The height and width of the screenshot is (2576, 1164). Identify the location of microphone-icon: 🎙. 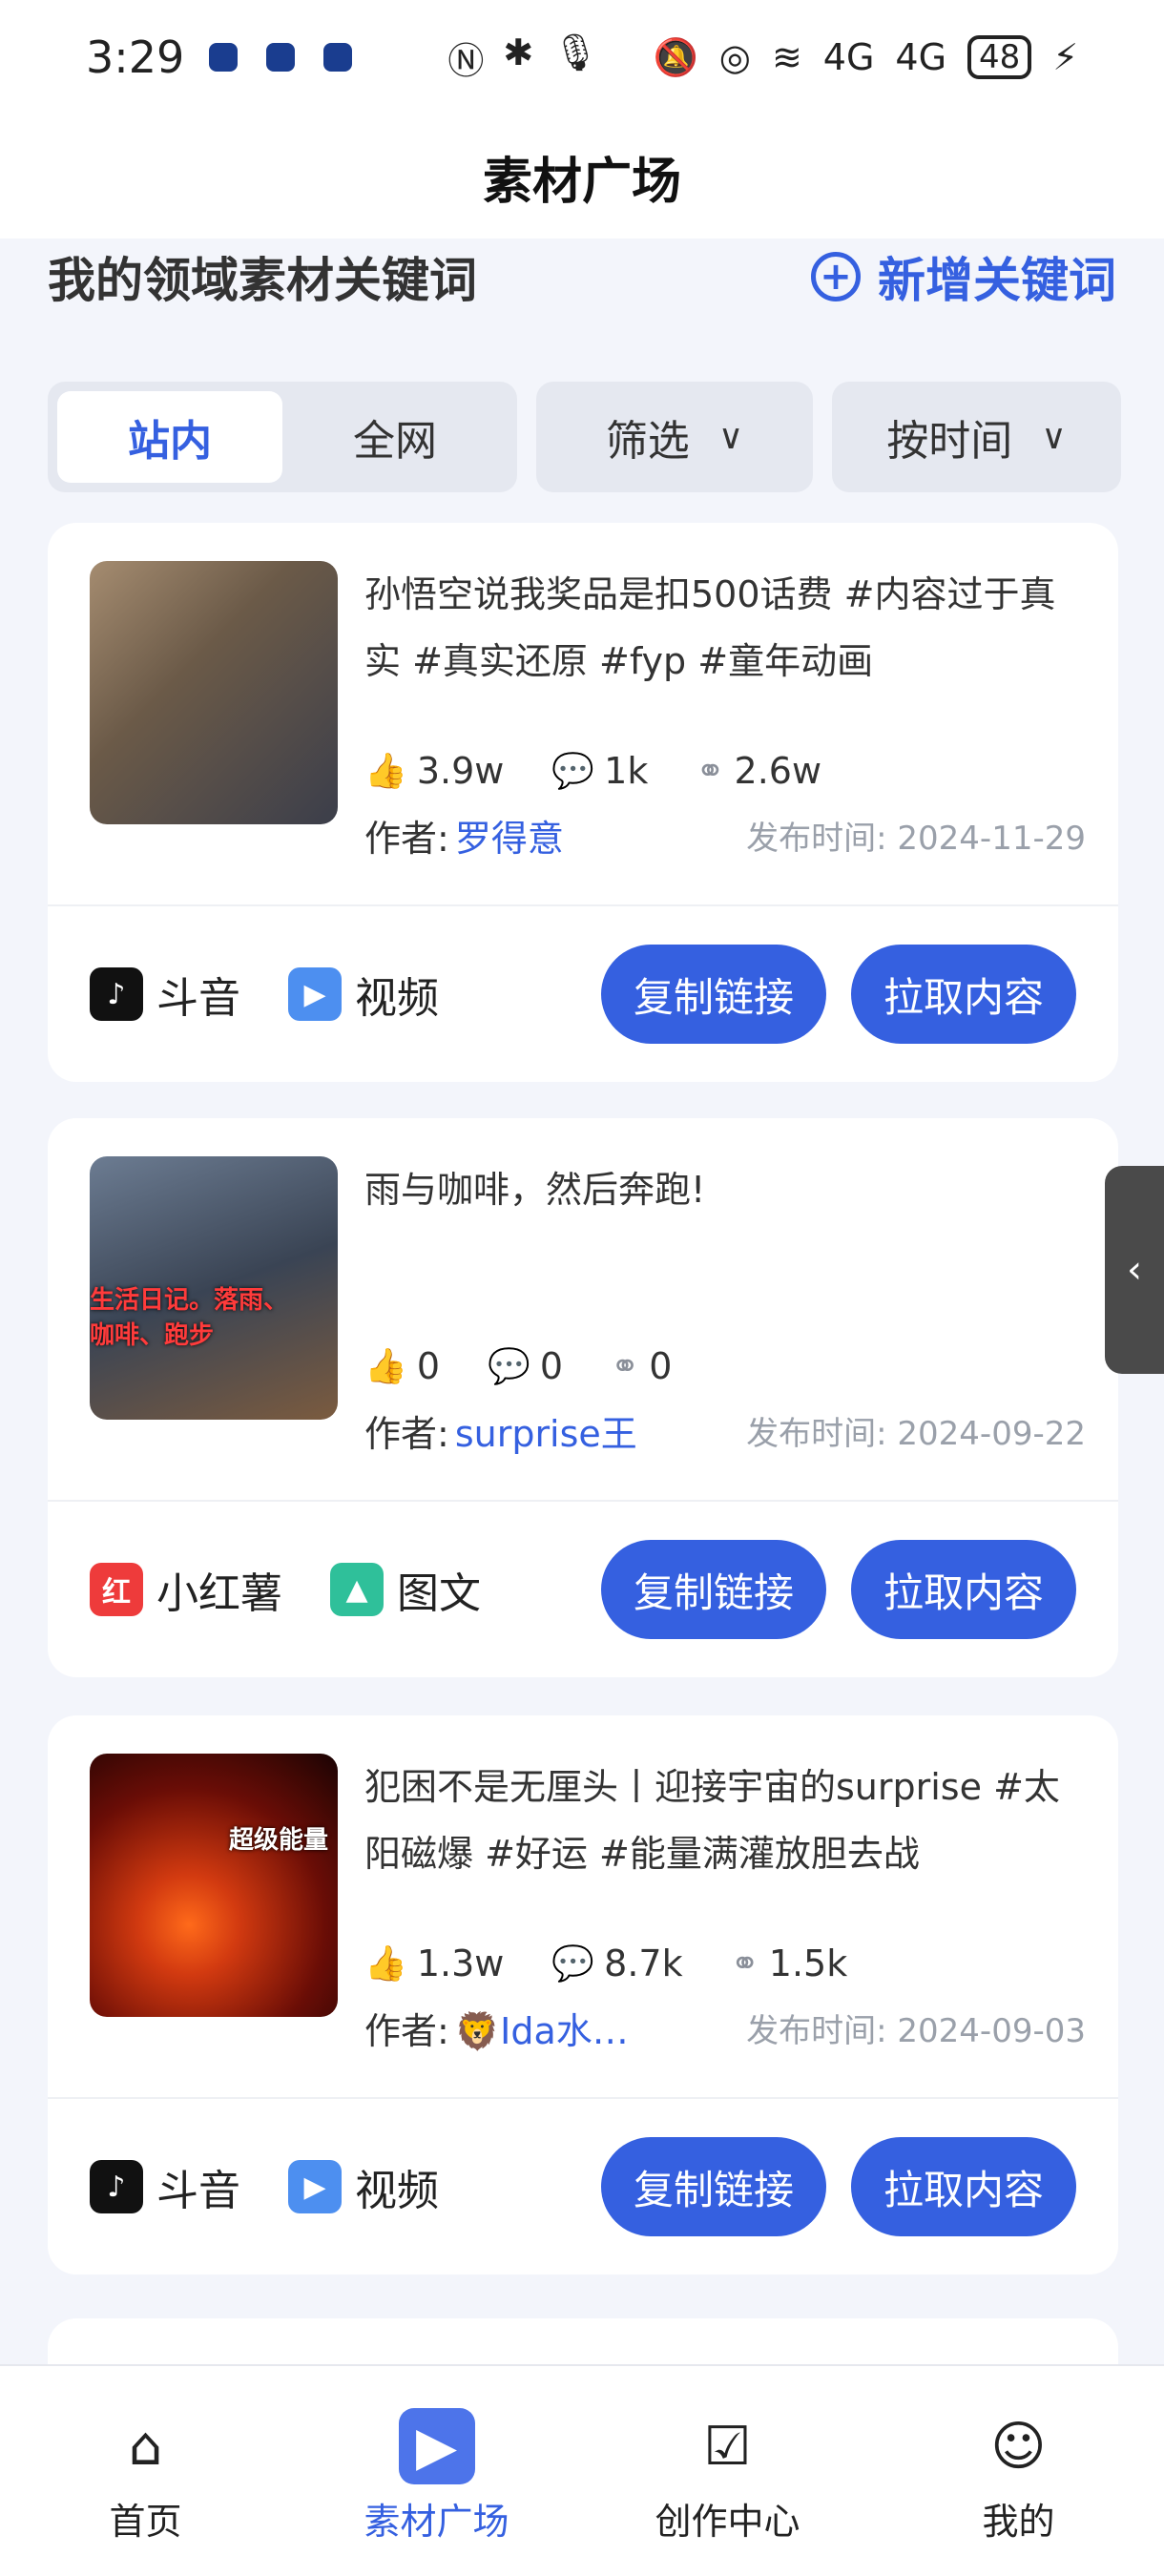
(576, 52).